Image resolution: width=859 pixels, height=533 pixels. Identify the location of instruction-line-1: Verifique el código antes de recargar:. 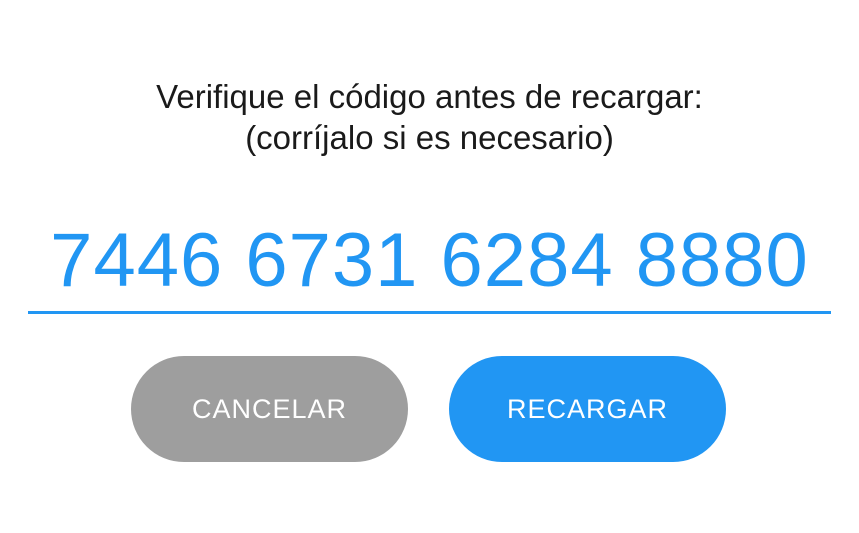
(429, 96).